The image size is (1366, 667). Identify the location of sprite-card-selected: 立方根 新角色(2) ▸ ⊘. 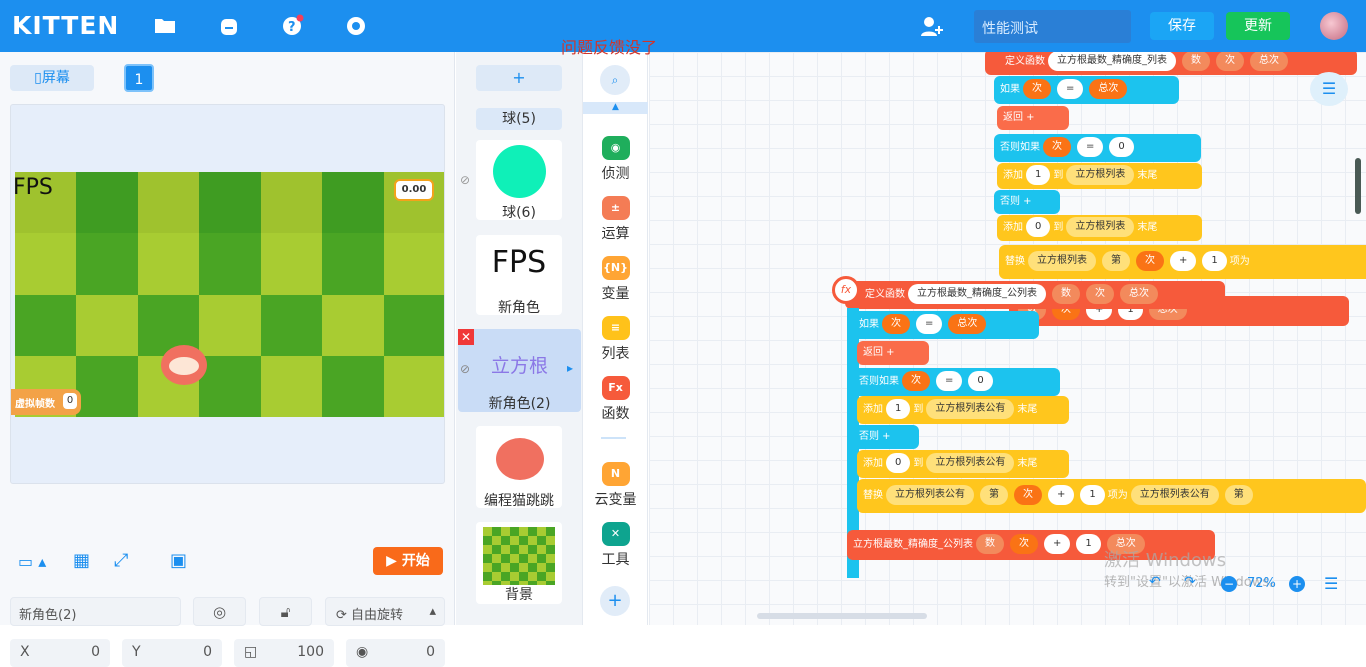
(519, 370).